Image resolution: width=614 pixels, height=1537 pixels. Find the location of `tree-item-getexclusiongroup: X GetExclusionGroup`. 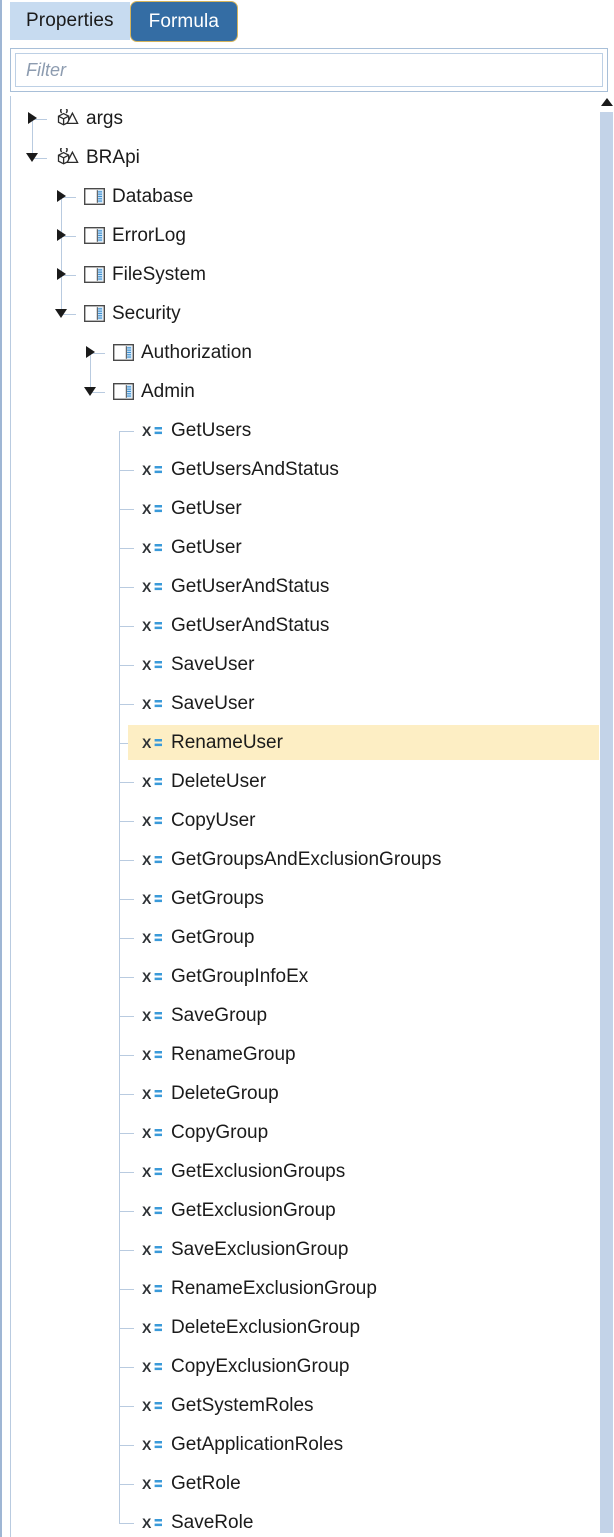

tree-item-getexclusiongroup: X GetExclusionGroup is located at coordinates (309, 1210).